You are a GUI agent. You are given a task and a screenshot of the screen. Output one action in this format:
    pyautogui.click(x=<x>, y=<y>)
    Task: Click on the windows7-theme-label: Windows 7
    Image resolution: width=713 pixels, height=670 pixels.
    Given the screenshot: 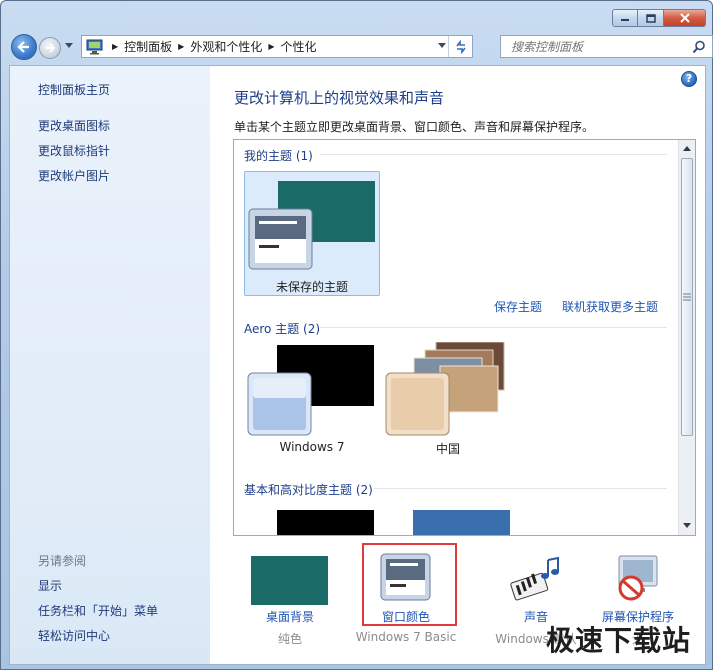 What is the action you would take?
    pyautogui.click(x=312, y=447)
    